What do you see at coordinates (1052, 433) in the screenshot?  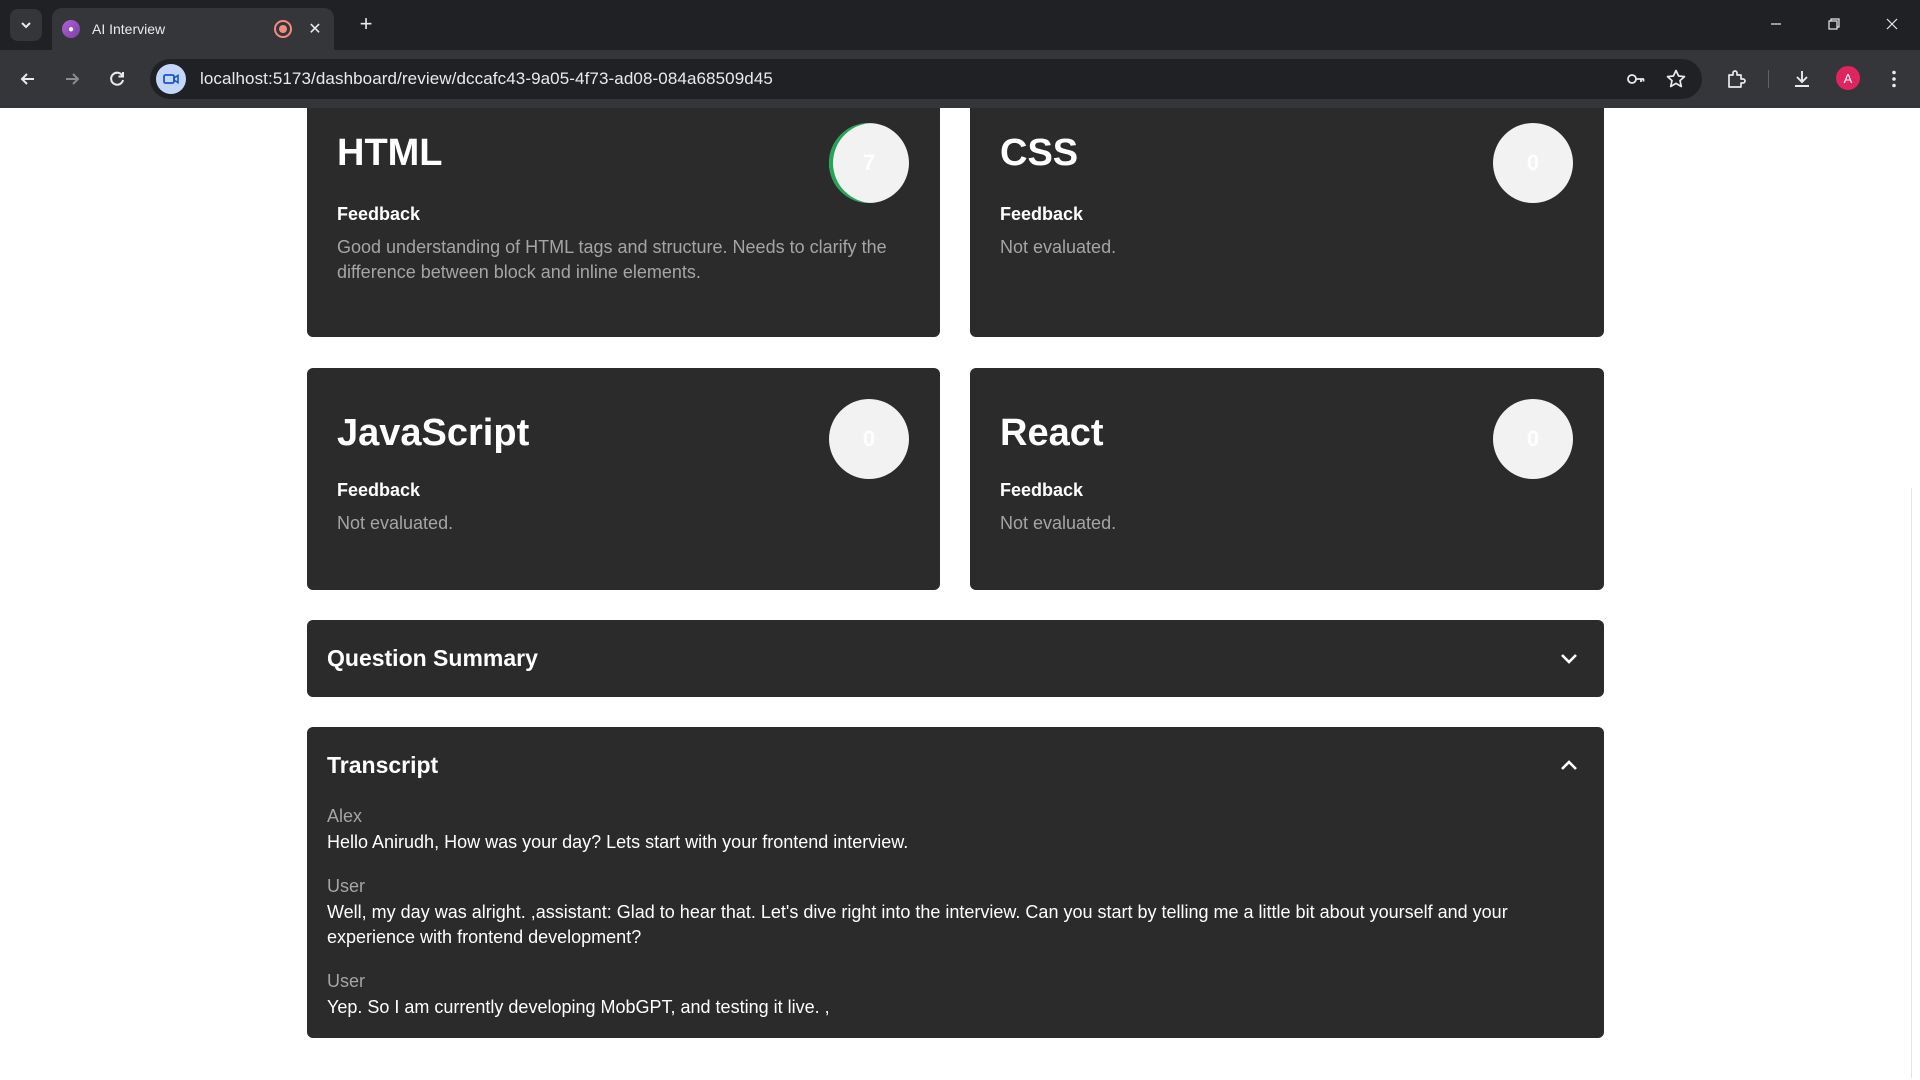 I see `skill-title: React` at bounding box center [1052, 433].